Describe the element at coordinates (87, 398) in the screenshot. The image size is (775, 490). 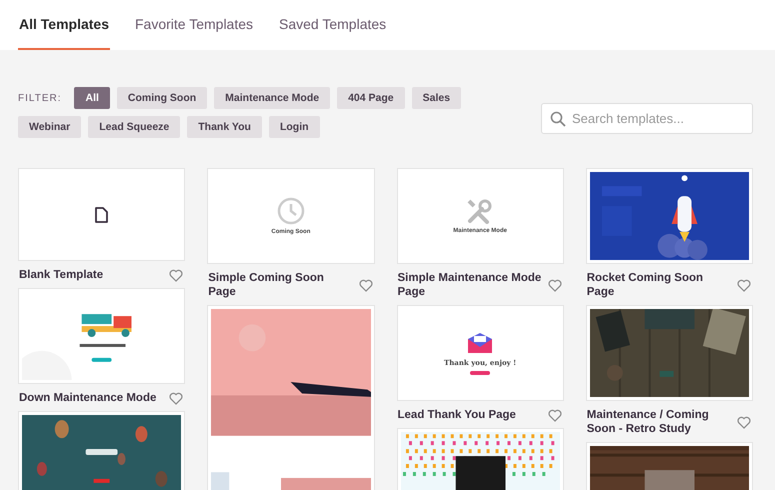
I see `template-title: Down Maintenance Mode` at that location.